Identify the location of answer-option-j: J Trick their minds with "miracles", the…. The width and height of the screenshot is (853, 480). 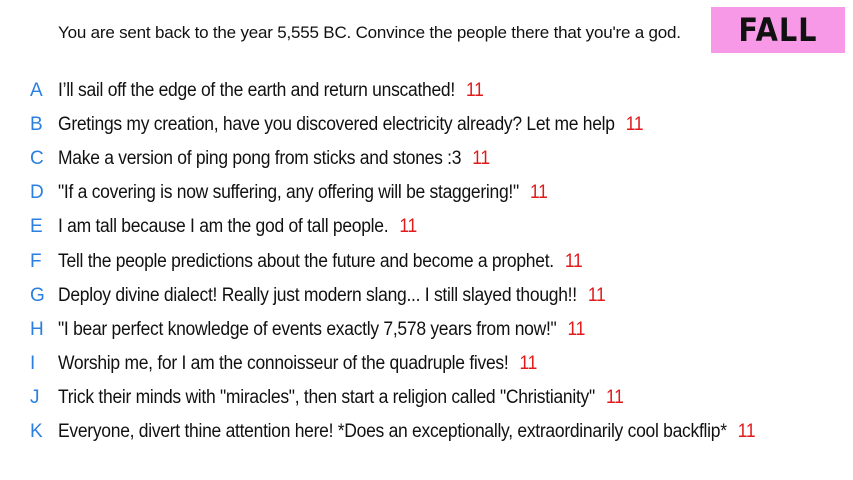
(426, 398).